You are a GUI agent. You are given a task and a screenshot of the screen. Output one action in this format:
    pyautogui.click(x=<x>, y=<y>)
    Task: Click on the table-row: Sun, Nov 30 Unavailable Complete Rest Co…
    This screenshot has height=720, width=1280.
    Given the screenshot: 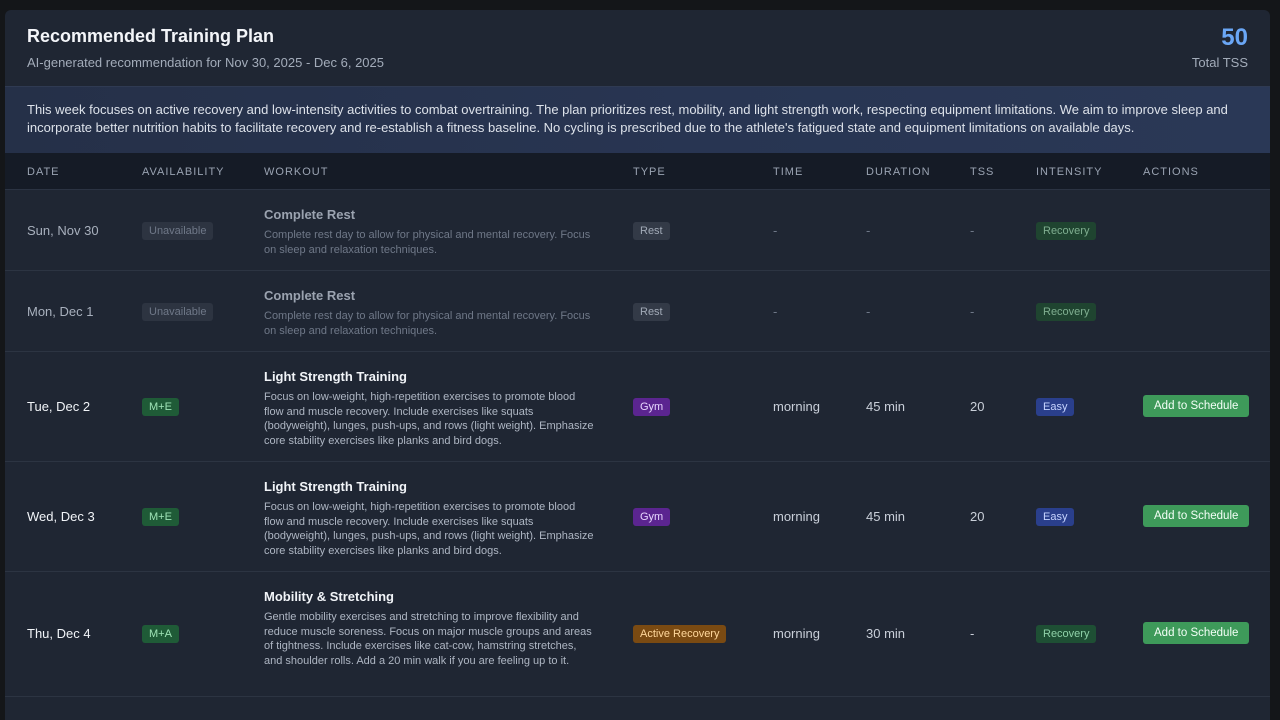 What is the action you would take?
    pyautogui.click(x=637, y=230)
    